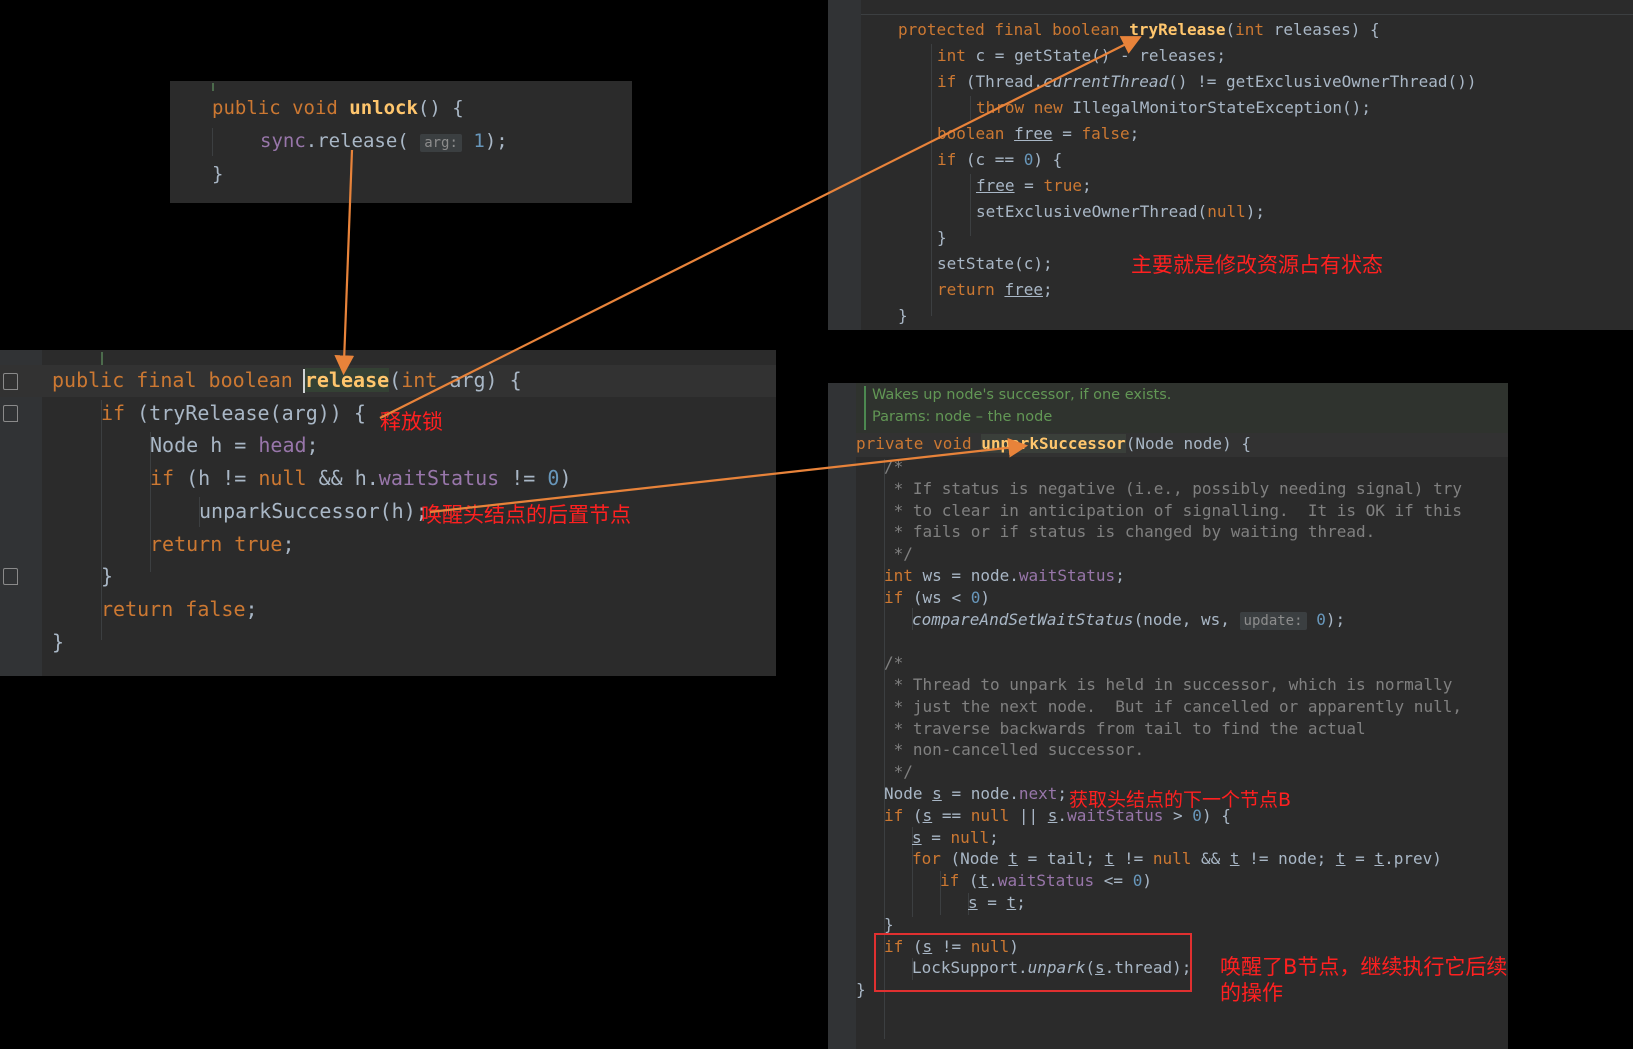  Describe the element at coordinates (321, 108) in the screenshot. I see `code-token: void` at that location.